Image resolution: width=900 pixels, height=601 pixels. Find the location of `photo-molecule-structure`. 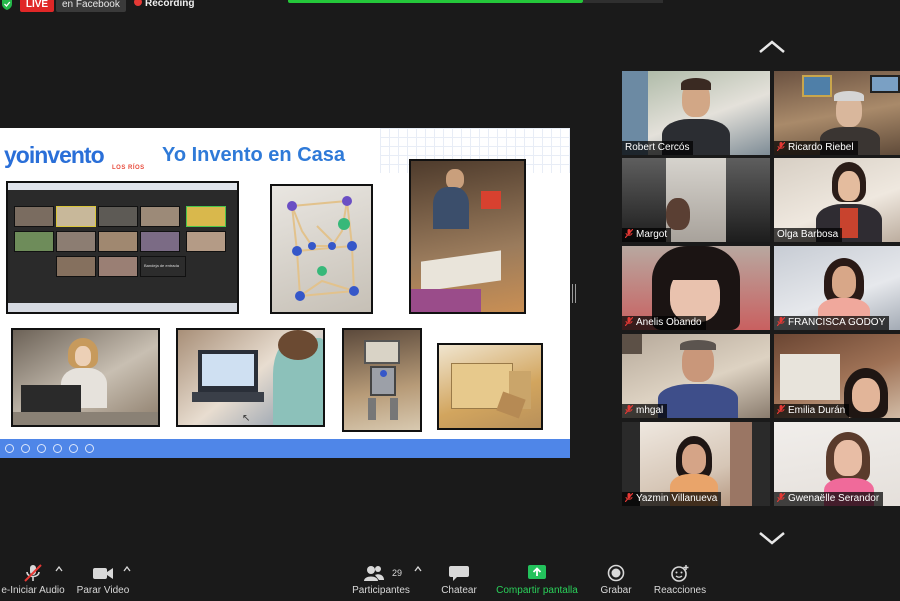

photo-molecule-structure is located at coordinates (321, 249).